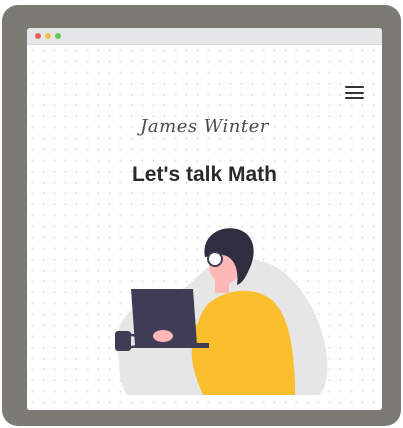 The image size is (403, 428). Describe the element at coordinates (38, 36) in the screenshot. I see `close-window-button` at that location.